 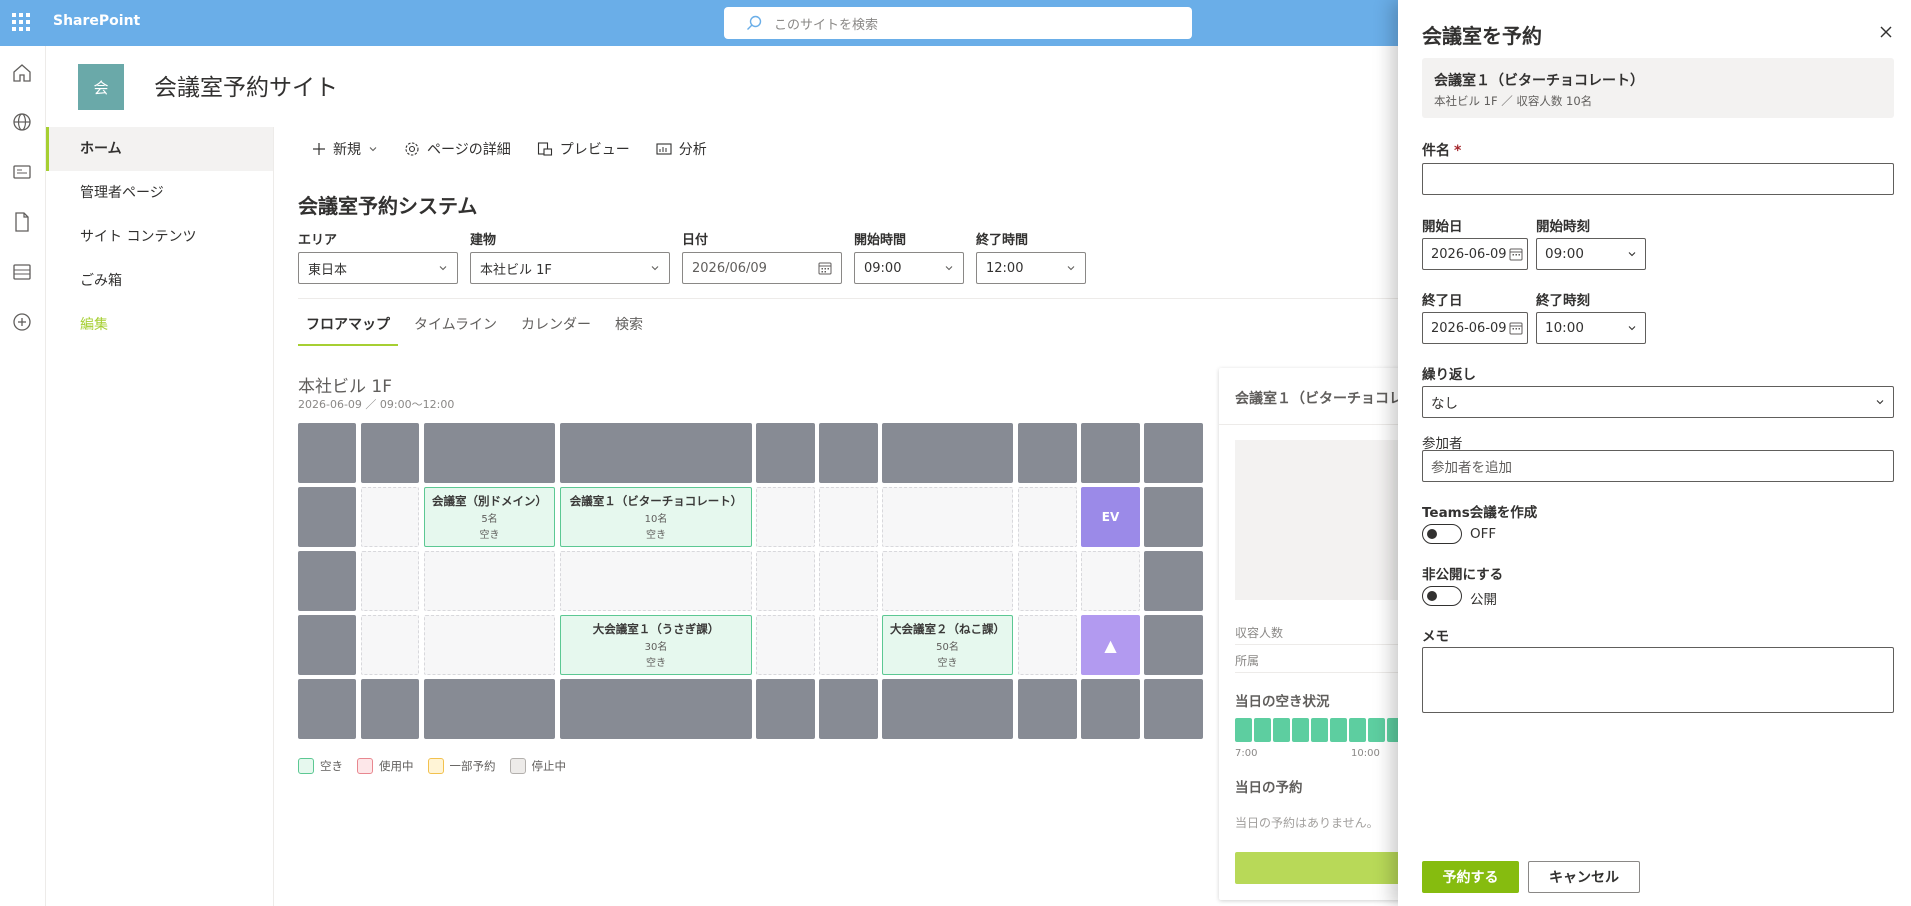 I want to click on timeline-label-mid: 10:00, so click(x=1365, y=753).